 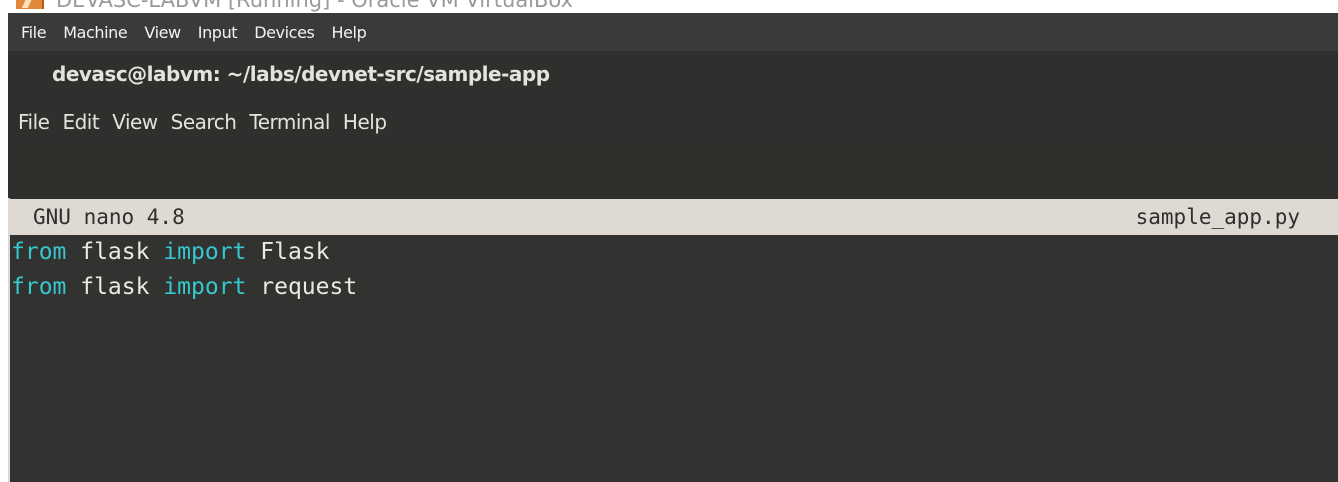 I want to click on window-left-border, so click(x=9, y=340).